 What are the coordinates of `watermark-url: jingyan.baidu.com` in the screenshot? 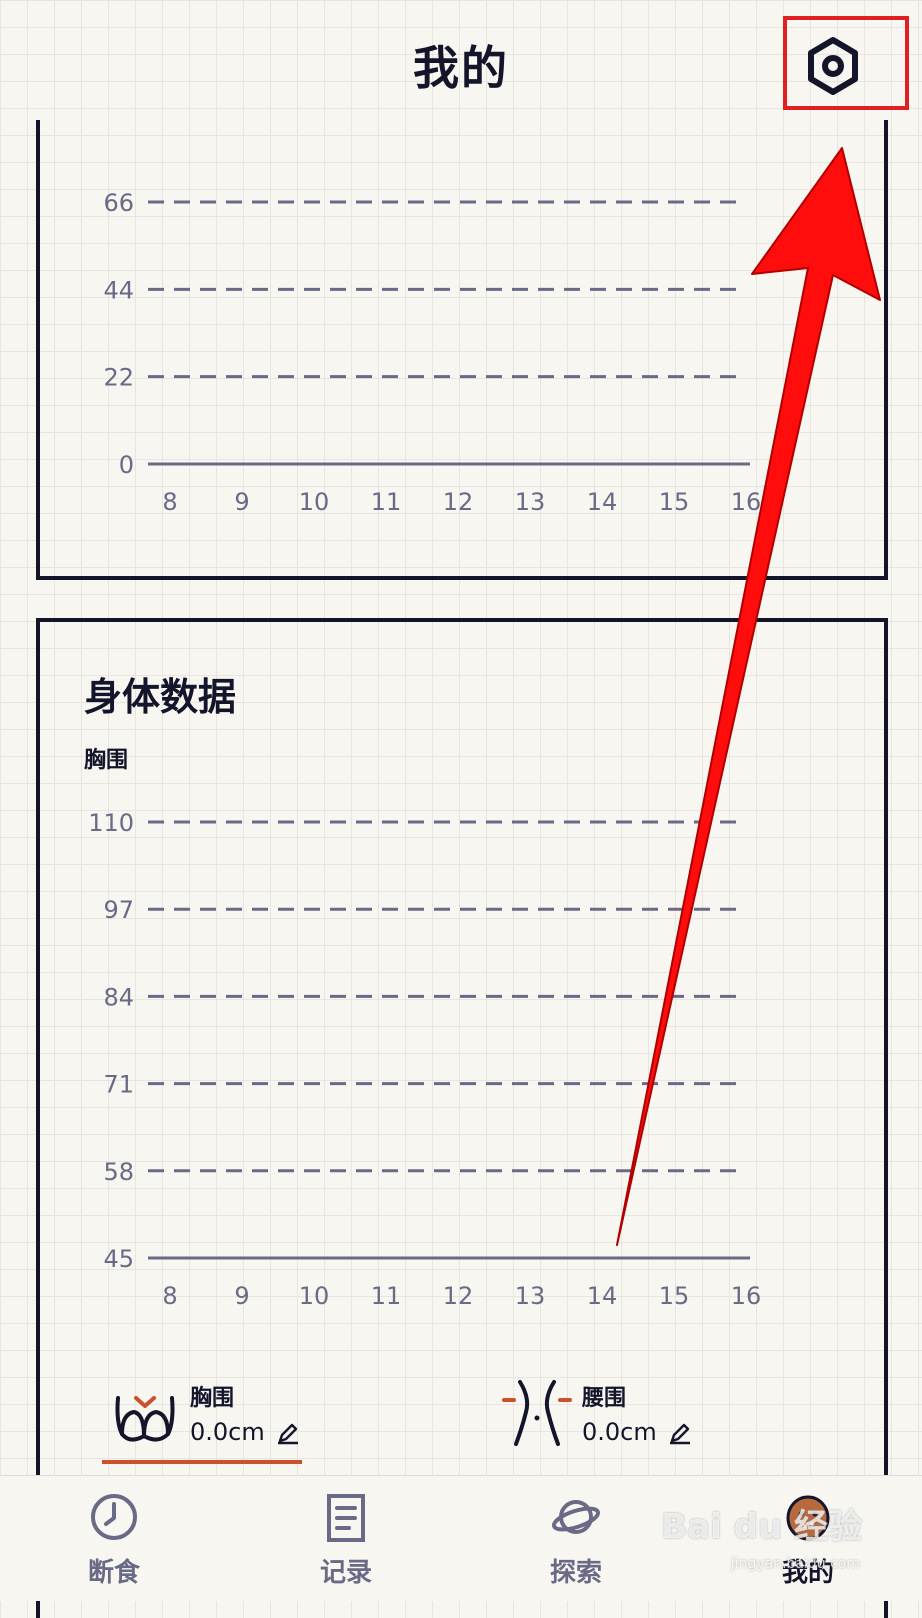 It's located at (795, 1564).